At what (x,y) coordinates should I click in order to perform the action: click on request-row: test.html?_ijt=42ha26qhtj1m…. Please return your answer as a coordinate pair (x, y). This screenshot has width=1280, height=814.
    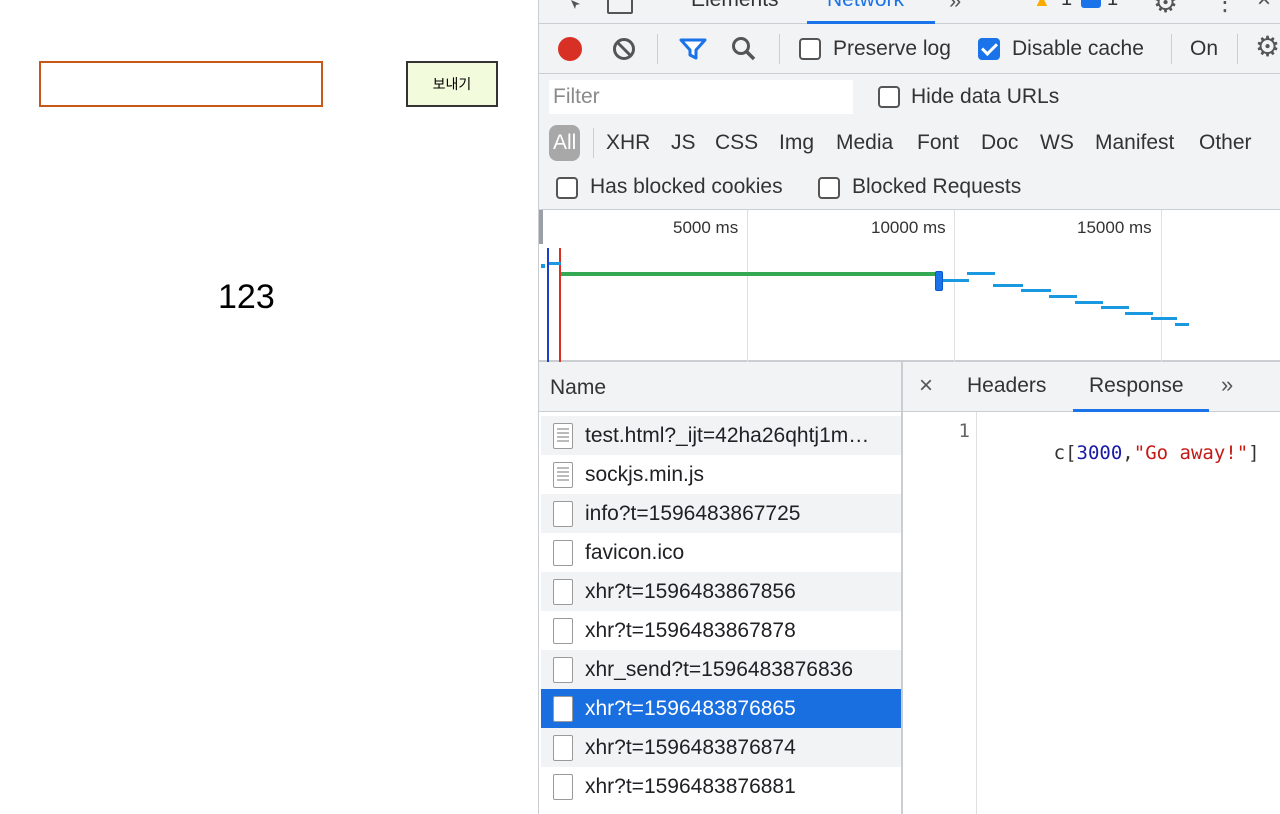
    Looking at the image, I should click on (721, 435).